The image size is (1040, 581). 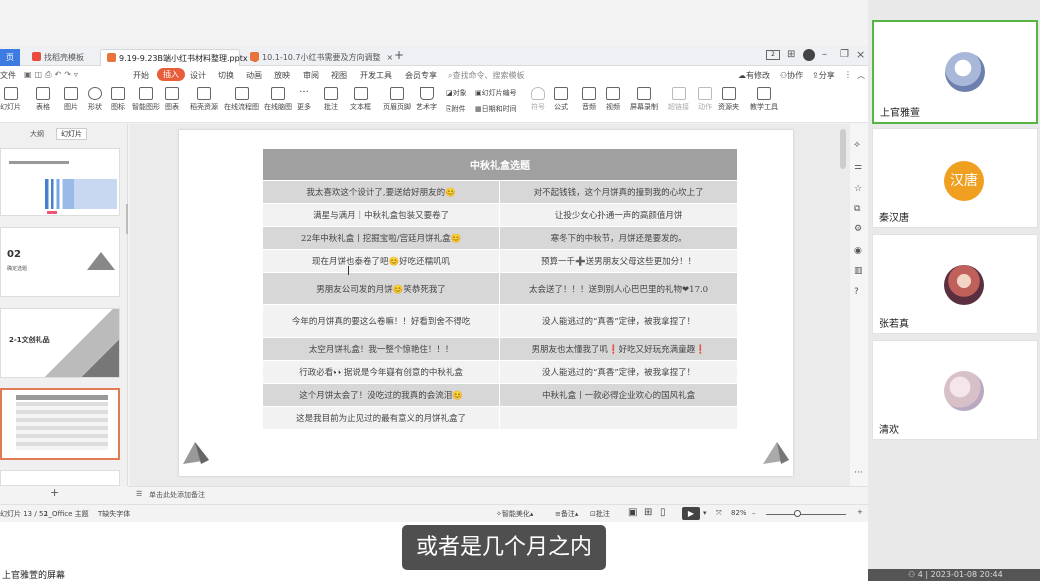 I want to click on table-cell: 行政必看👀据说是今年嶷有创意的中秋礼盒, so click(x=382, y=372).